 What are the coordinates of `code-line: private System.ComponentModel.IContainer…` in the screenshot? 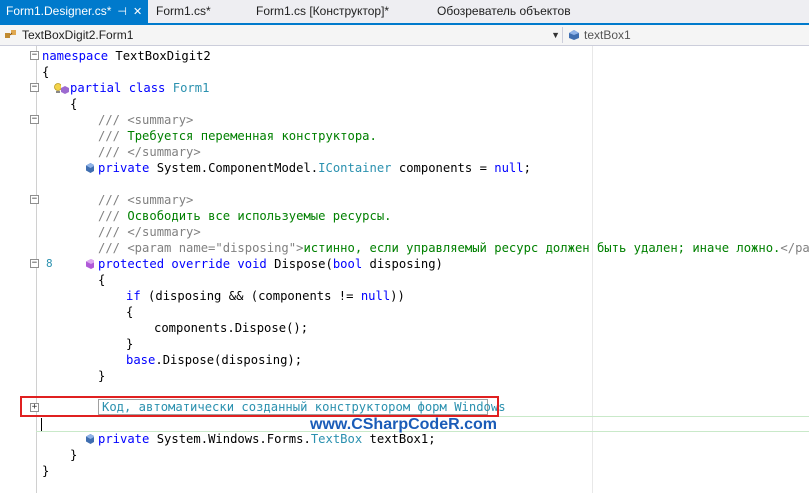 It's located at (404, 168).